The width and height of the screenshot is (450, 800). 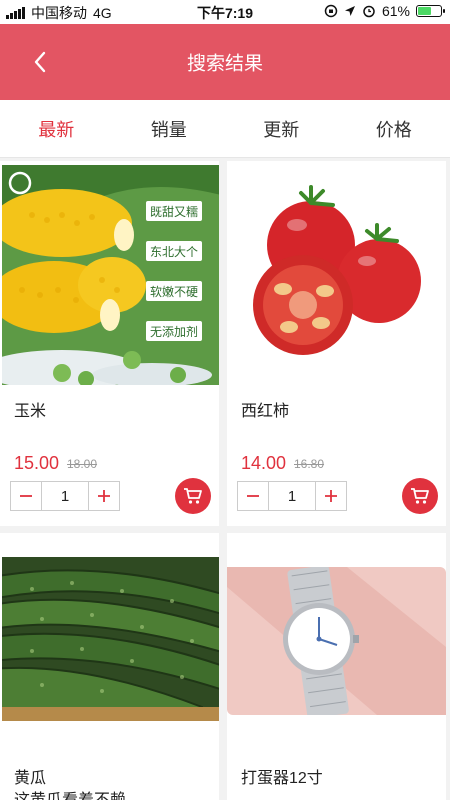 I want to click on product-old-price: 18.00, so click(x=82, y=464).